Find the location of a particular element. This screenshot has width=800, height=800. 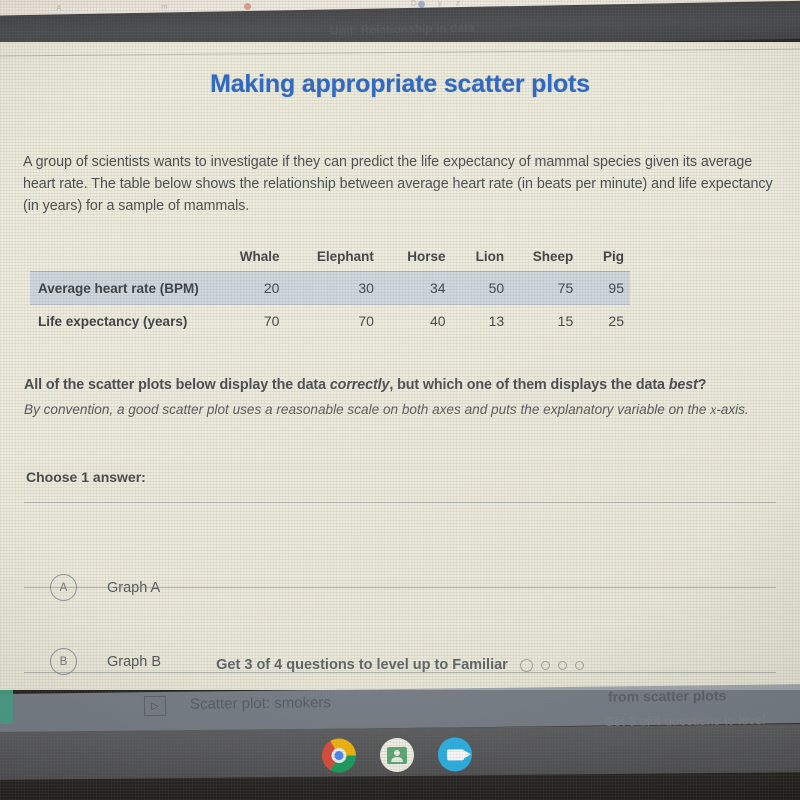

table-col-header-pig: Pig is located at coordinates (613, 256).